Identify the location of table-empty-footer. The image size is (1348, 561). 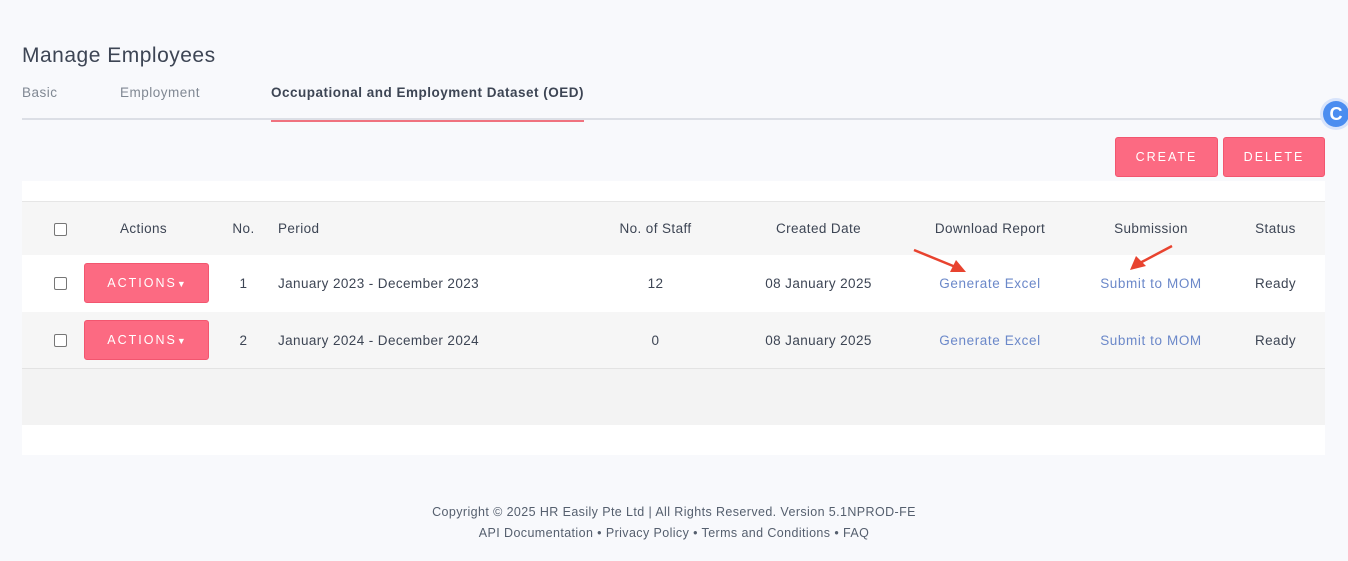
(673, 396).